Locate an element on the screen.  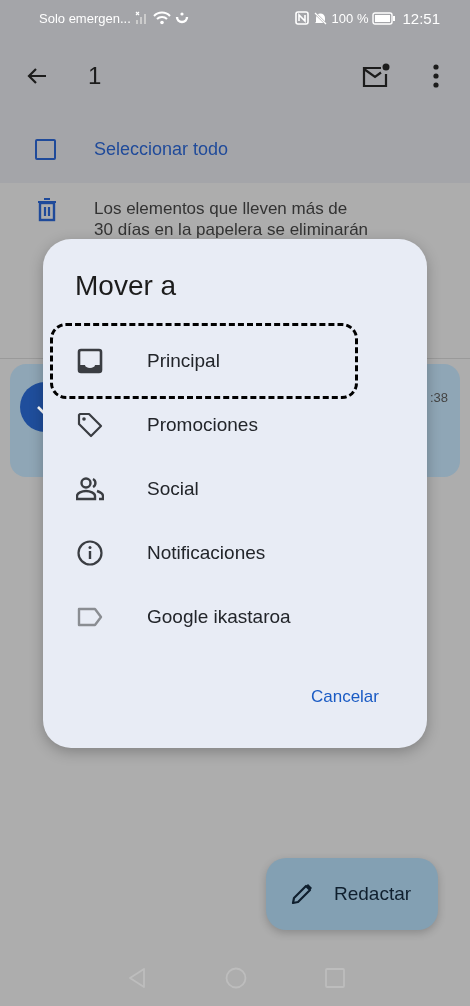
trash-icon is located at coordinates (47, 210).